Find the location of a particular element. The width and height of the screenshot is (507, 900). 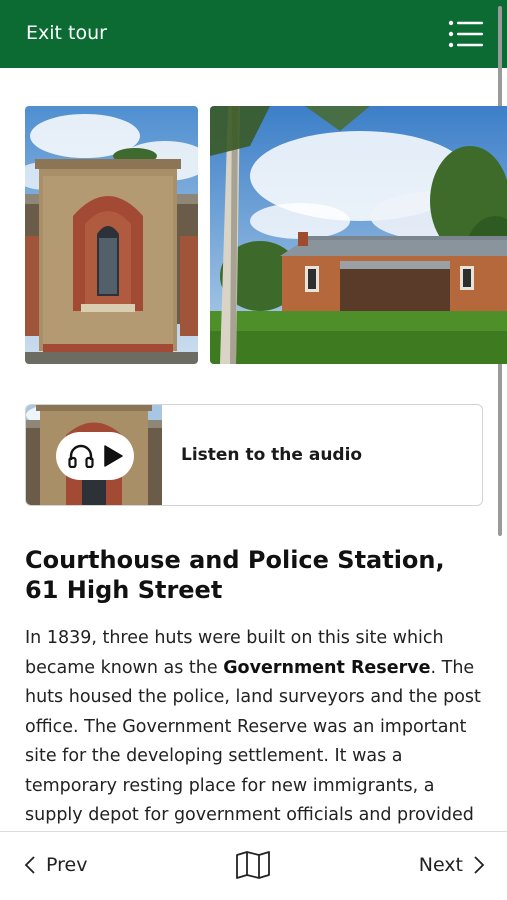

bottom-nav-bar: Prev Next is located at coordinates (253, 865).